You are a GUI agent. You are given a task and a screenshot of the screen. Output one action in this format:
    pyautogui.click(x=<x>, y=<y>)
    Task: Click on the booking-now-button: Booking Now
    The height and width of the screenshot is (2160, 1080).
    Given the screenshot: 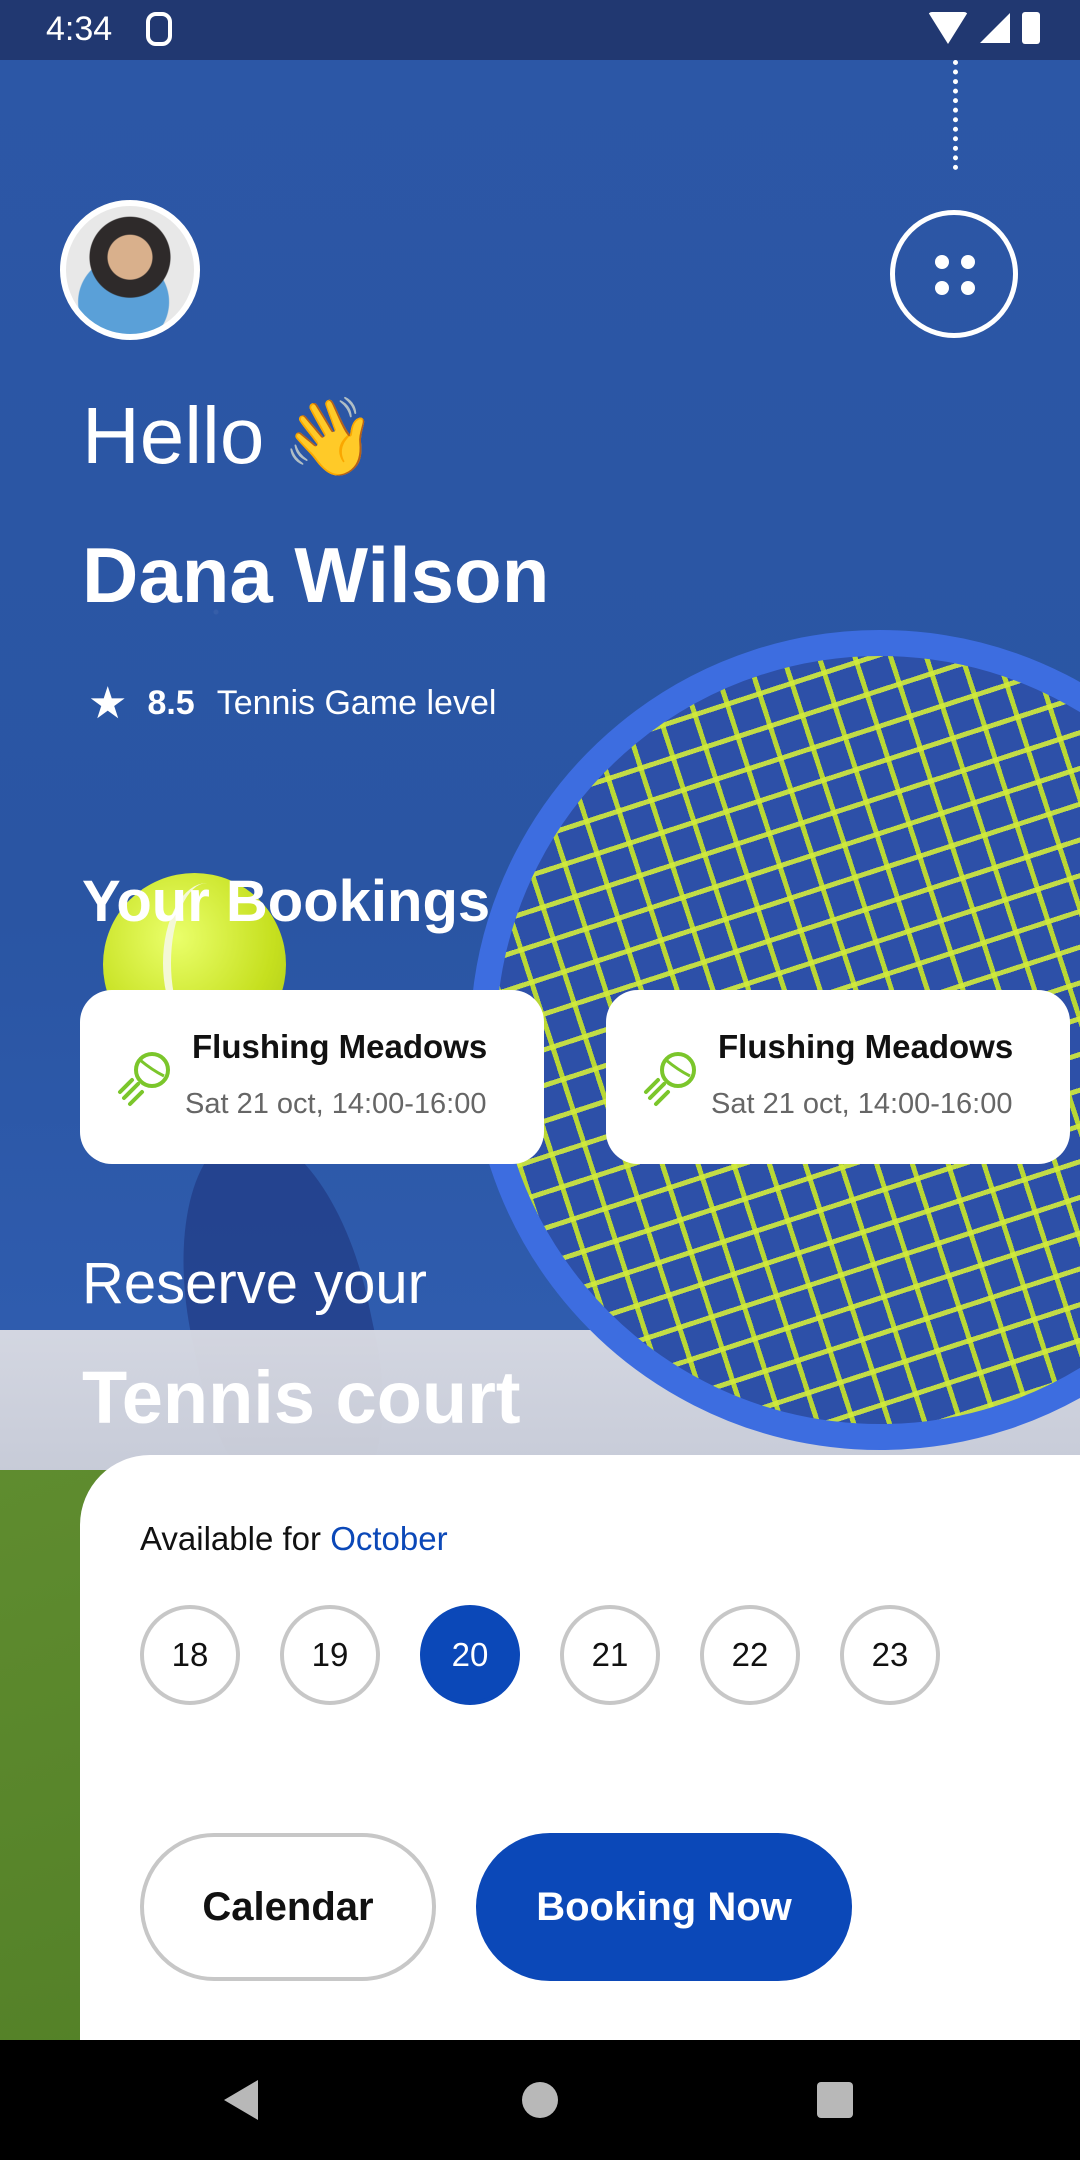 What is the action you would take?
    pyautogui.click(x=664, y=1907)
    